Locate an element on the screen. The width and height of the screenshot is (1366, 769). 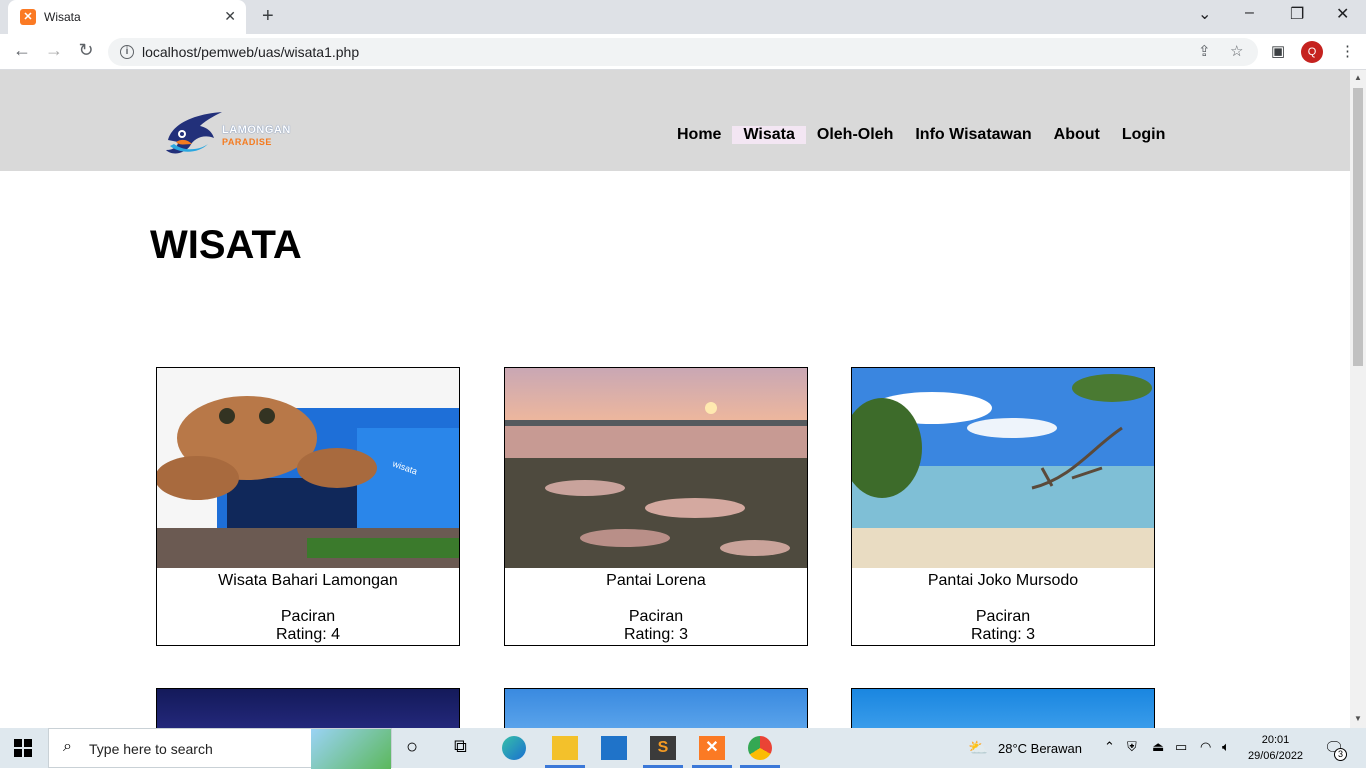
card-image-pantai-lorena is located at coordinates (656, 468).